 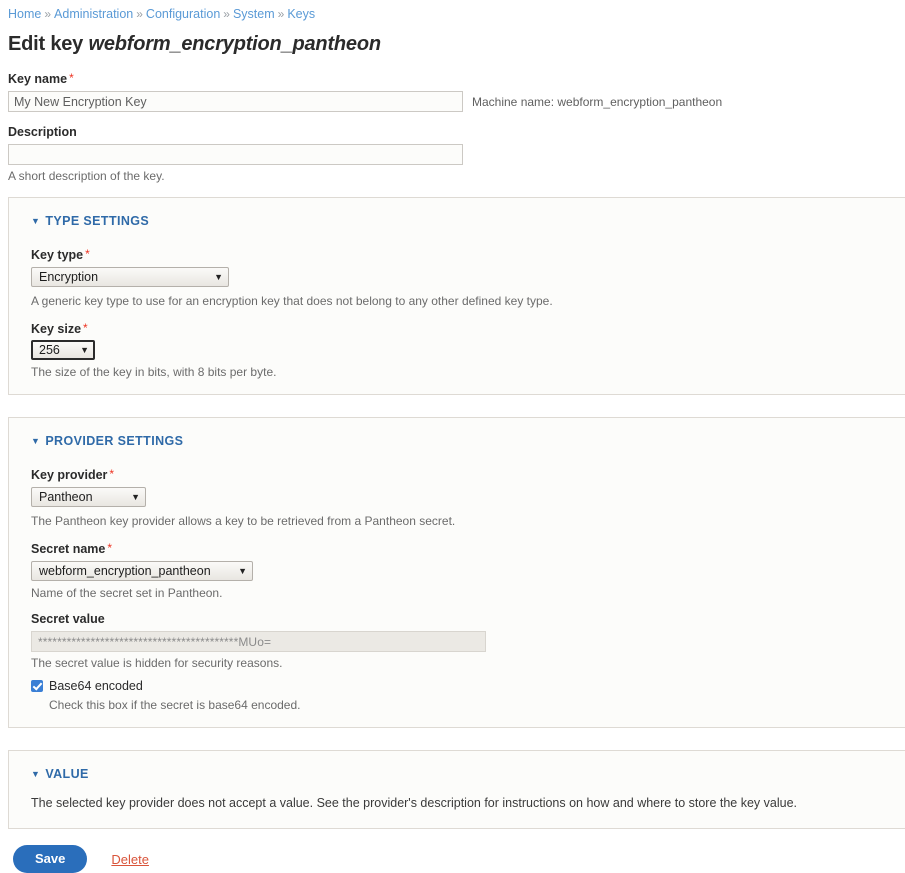 What do you see at coordinates (69, 475) in the screenshot?
I see `key-provider-label-text: Key provider` at bounding box center [69, 475].